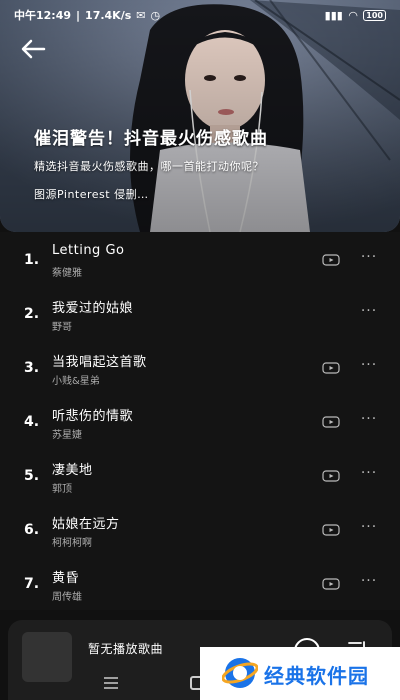 Image resolution: width=400 pixels, height=700 pixels. I want to click on song-number: 2., so click(32, 314).